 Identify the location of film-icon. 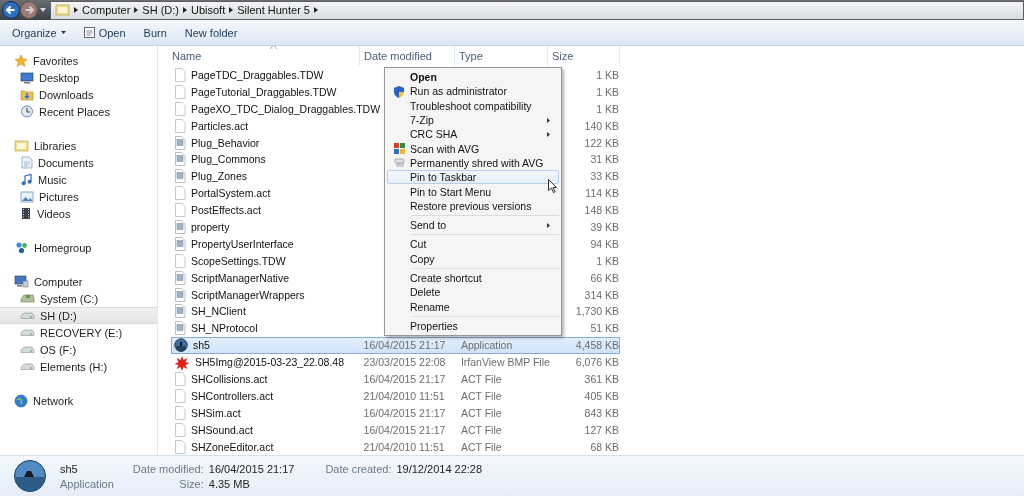
(26, 213).